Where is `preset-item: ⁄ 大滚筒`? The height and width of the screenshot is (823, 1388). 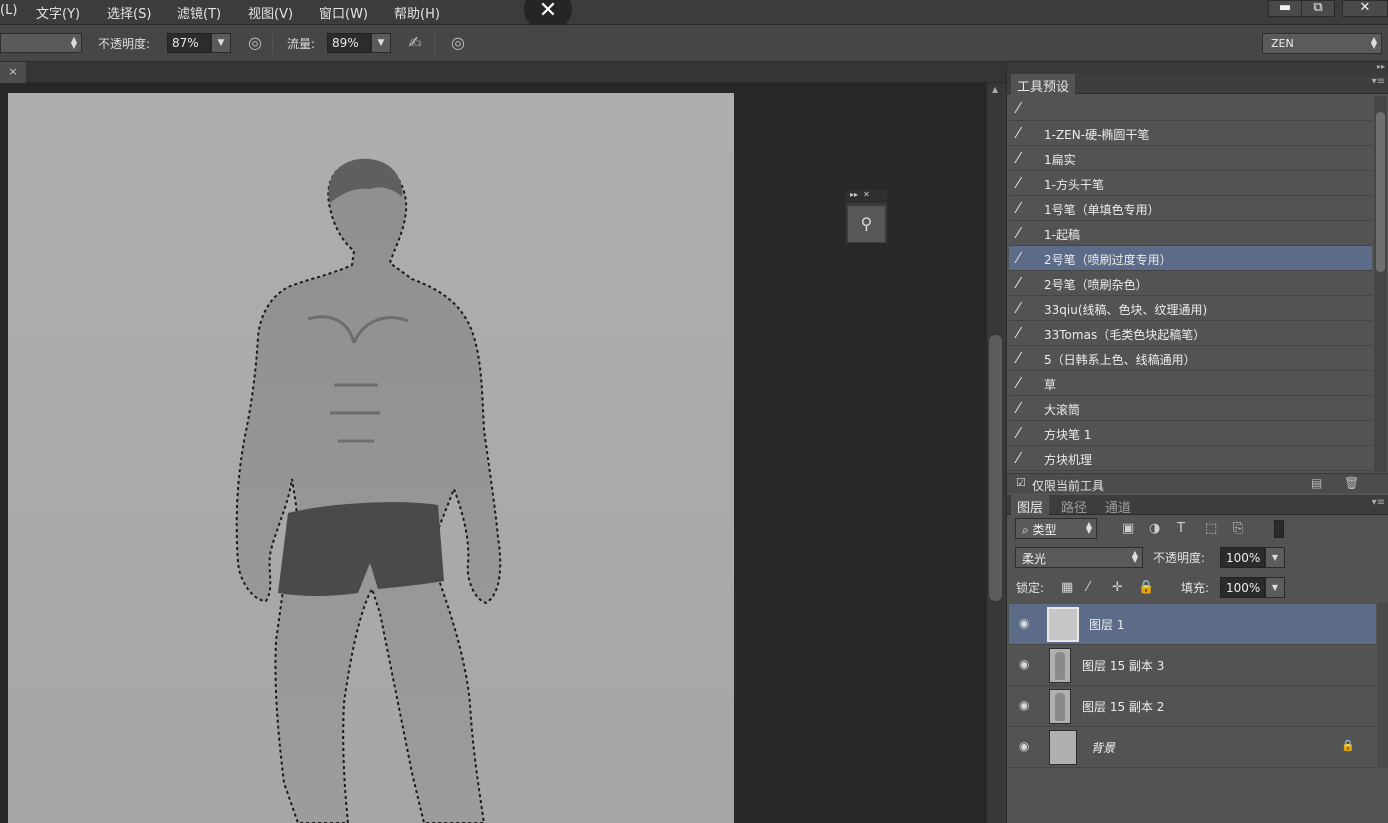
preset-item: ⁄ 大滚筒 is located at coordinates (1190, 408).